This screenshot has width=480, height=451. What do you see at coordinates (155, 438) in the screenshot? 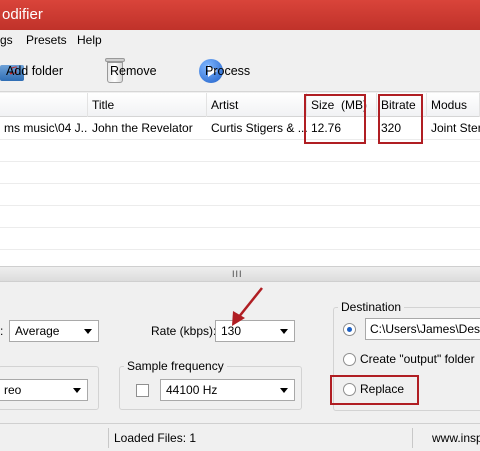
I see `loaded-files-status: Loaded Files: 1` at bounding box center [155, 438].